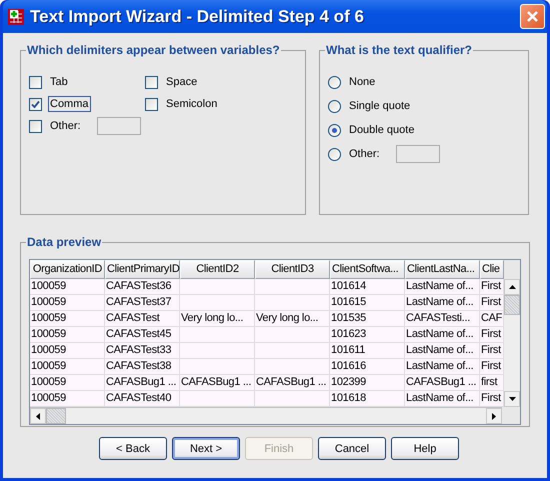  Describe the element at coordinates (133, 448) in the screenshot. I see `wizard-button: < Back` at that location.